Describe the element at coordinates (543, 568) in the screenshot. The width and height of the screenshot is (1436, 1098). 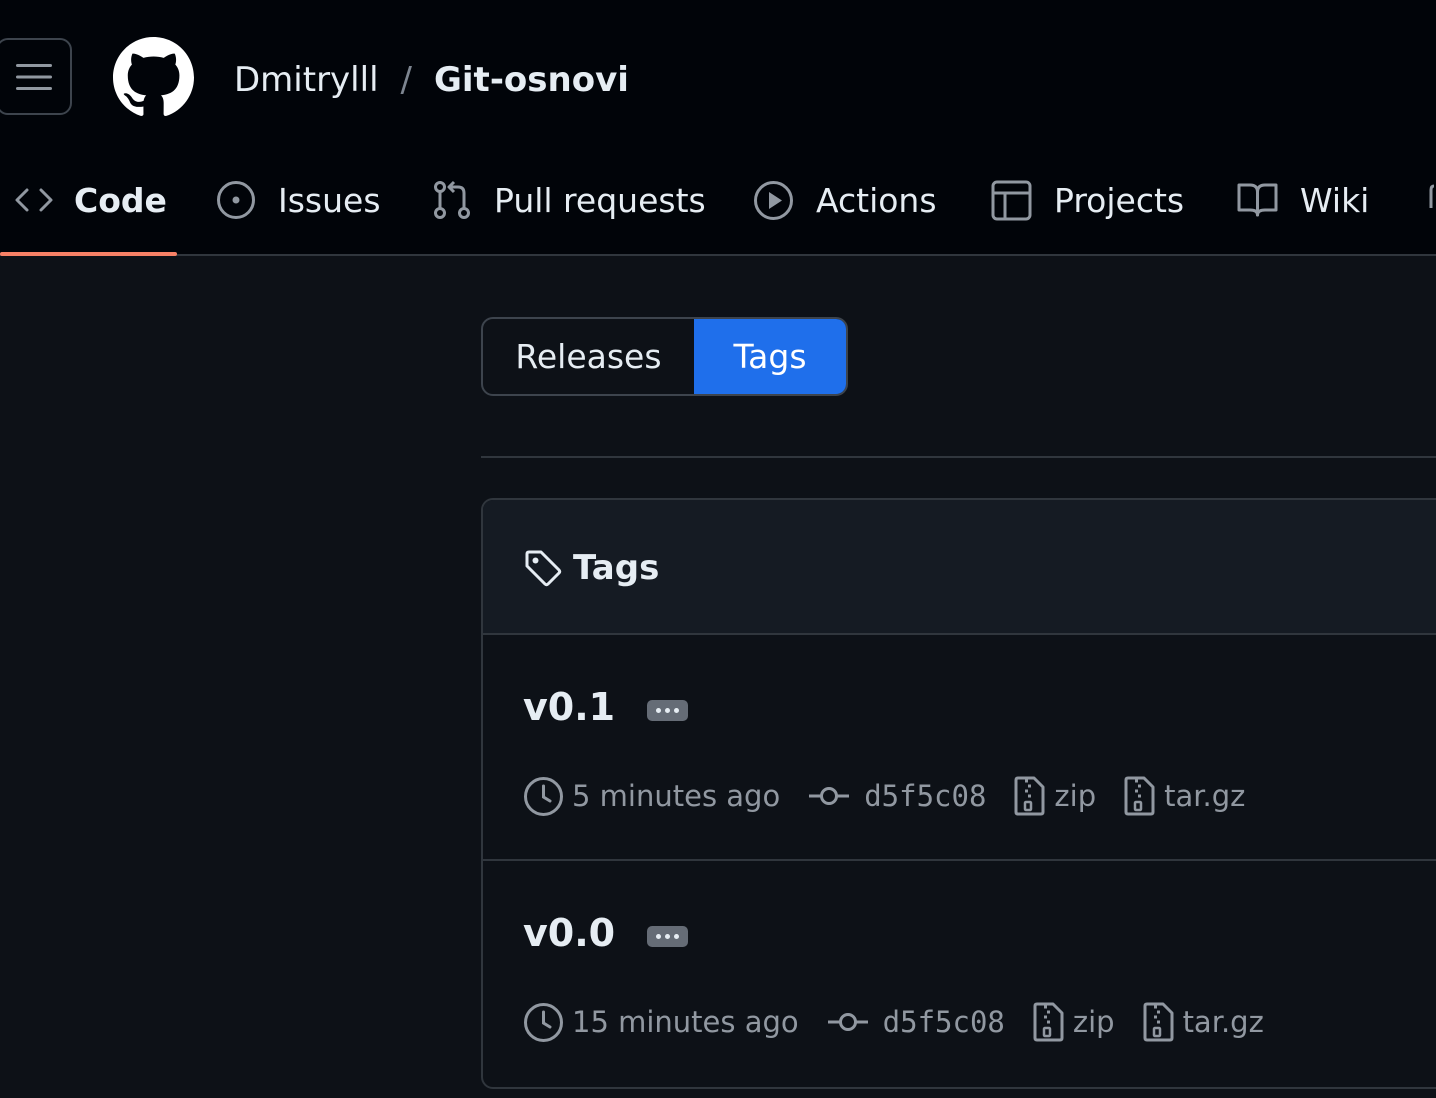
I see `tag-icon` at that location.